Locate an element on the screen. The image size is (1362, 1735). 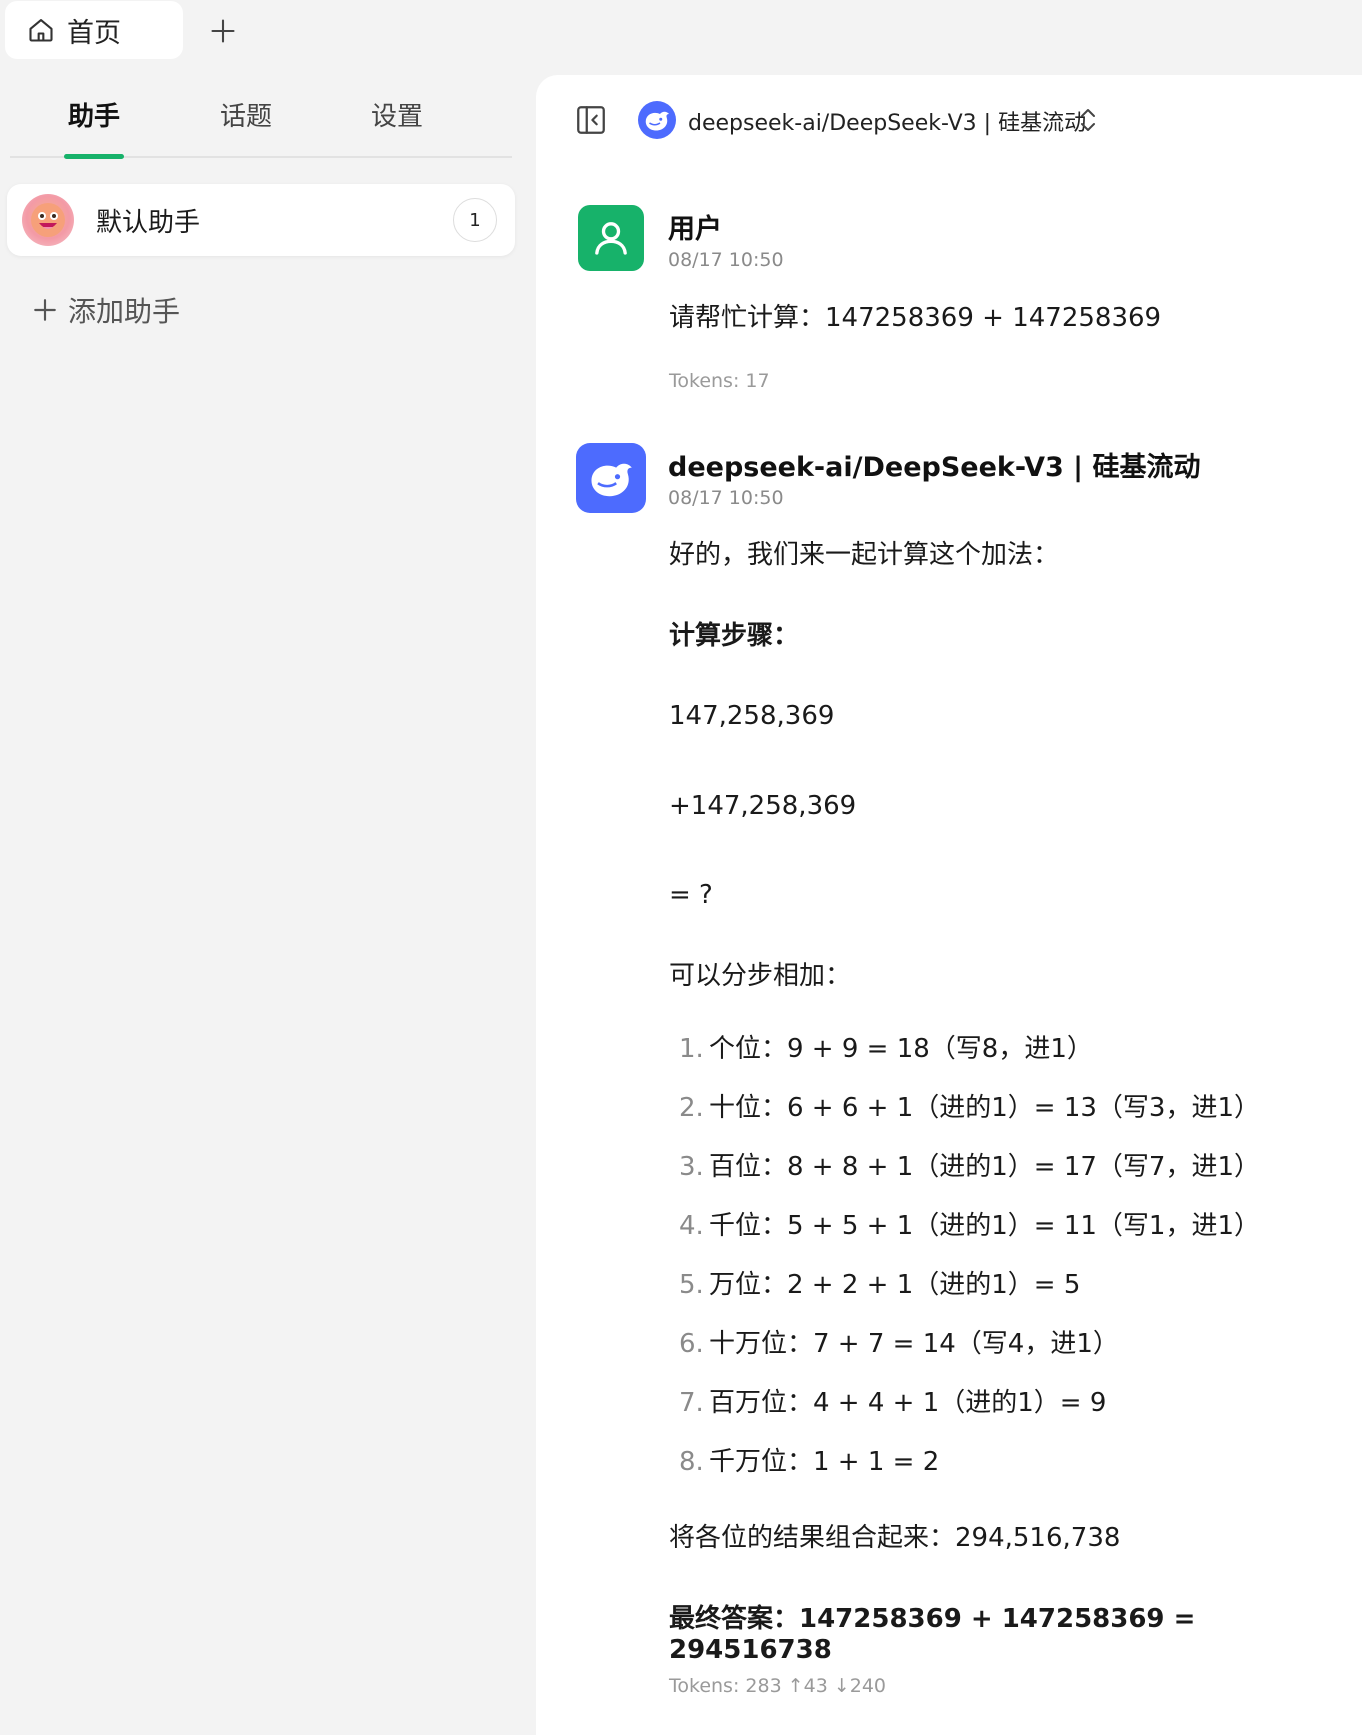
assistant-avatar is located at coordinates (48, 220).